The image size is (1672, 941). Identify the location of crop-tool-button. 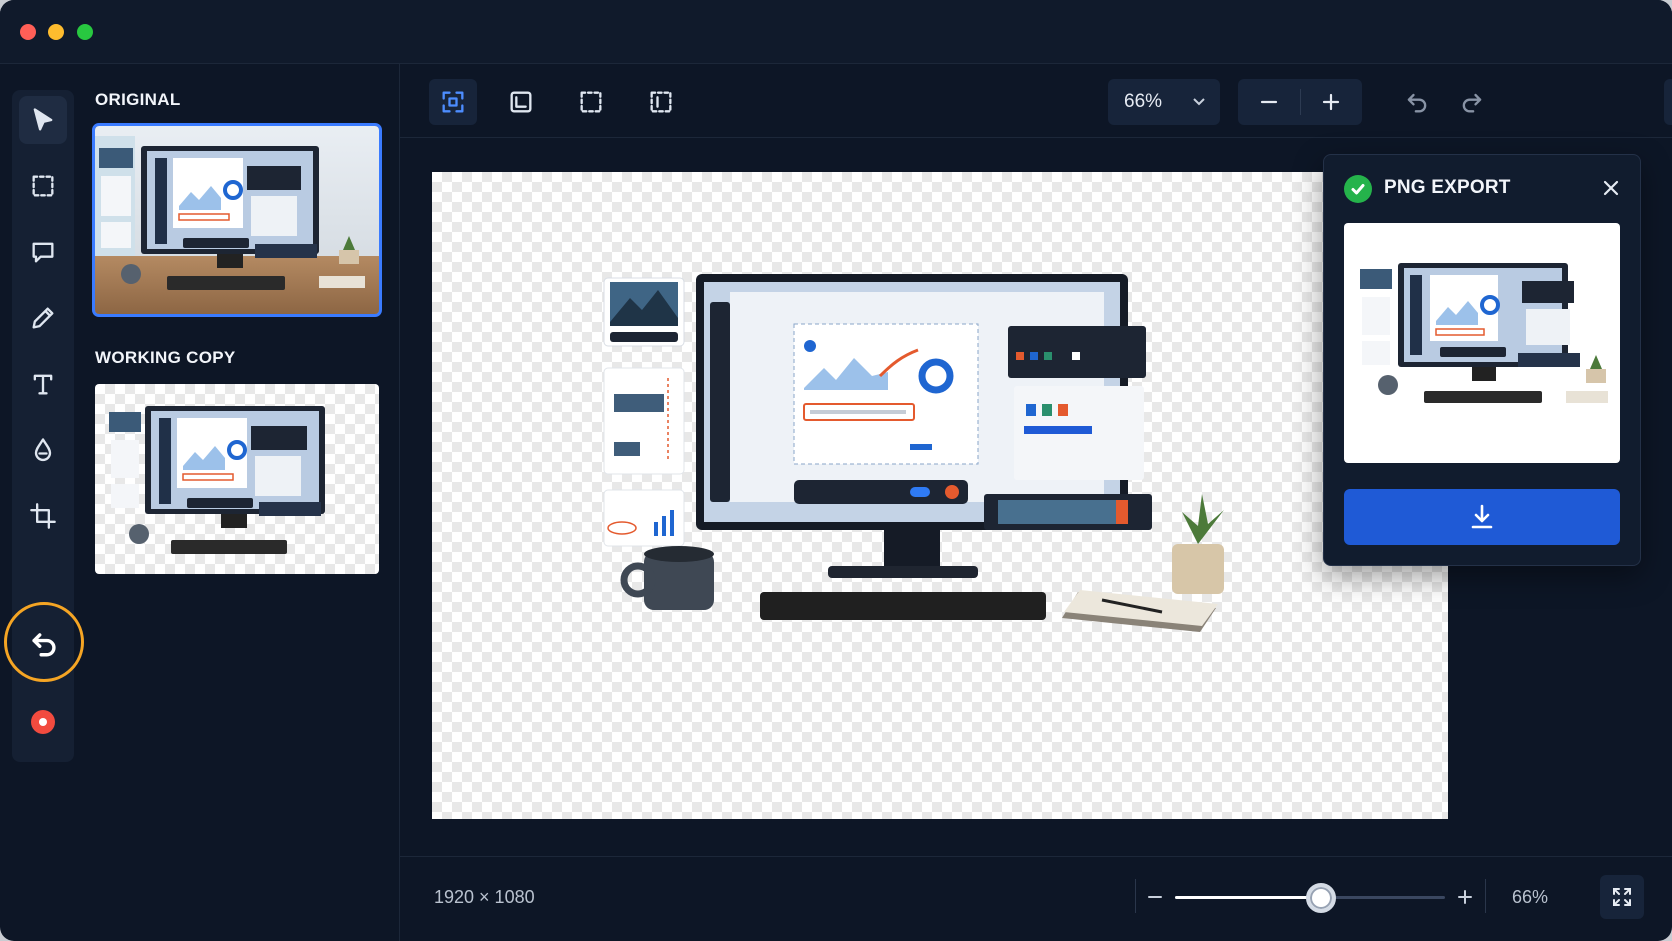
(43, 516).